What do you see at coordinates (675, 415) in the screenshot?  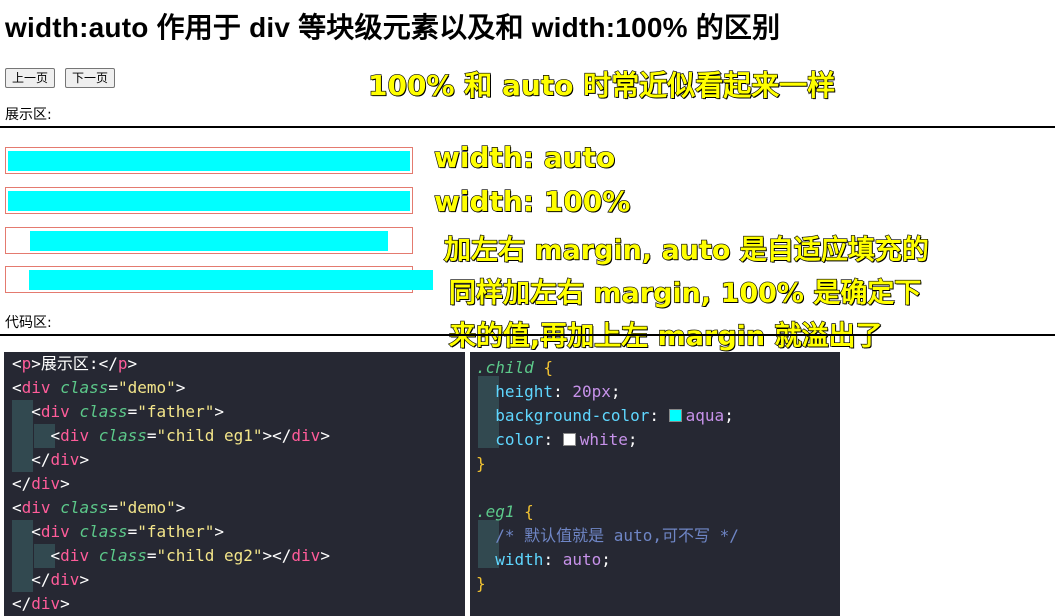 I see `color-swatch-aqua` at bounding box center [675, 415].